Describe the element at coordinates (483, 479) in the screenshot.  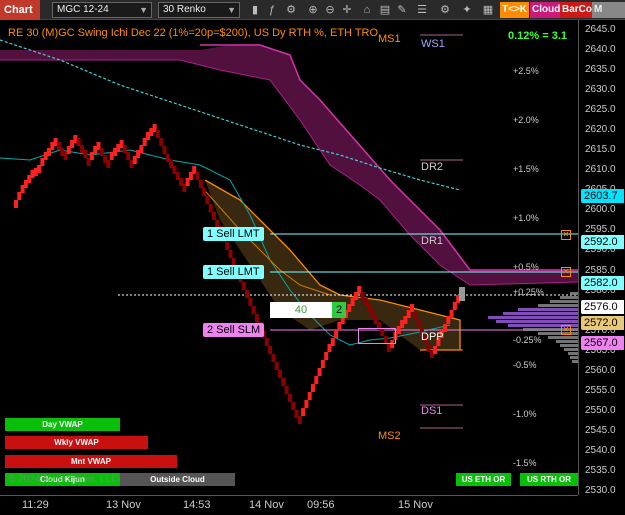
I see `us-eth-or-legend: US ETH OR` at that location.